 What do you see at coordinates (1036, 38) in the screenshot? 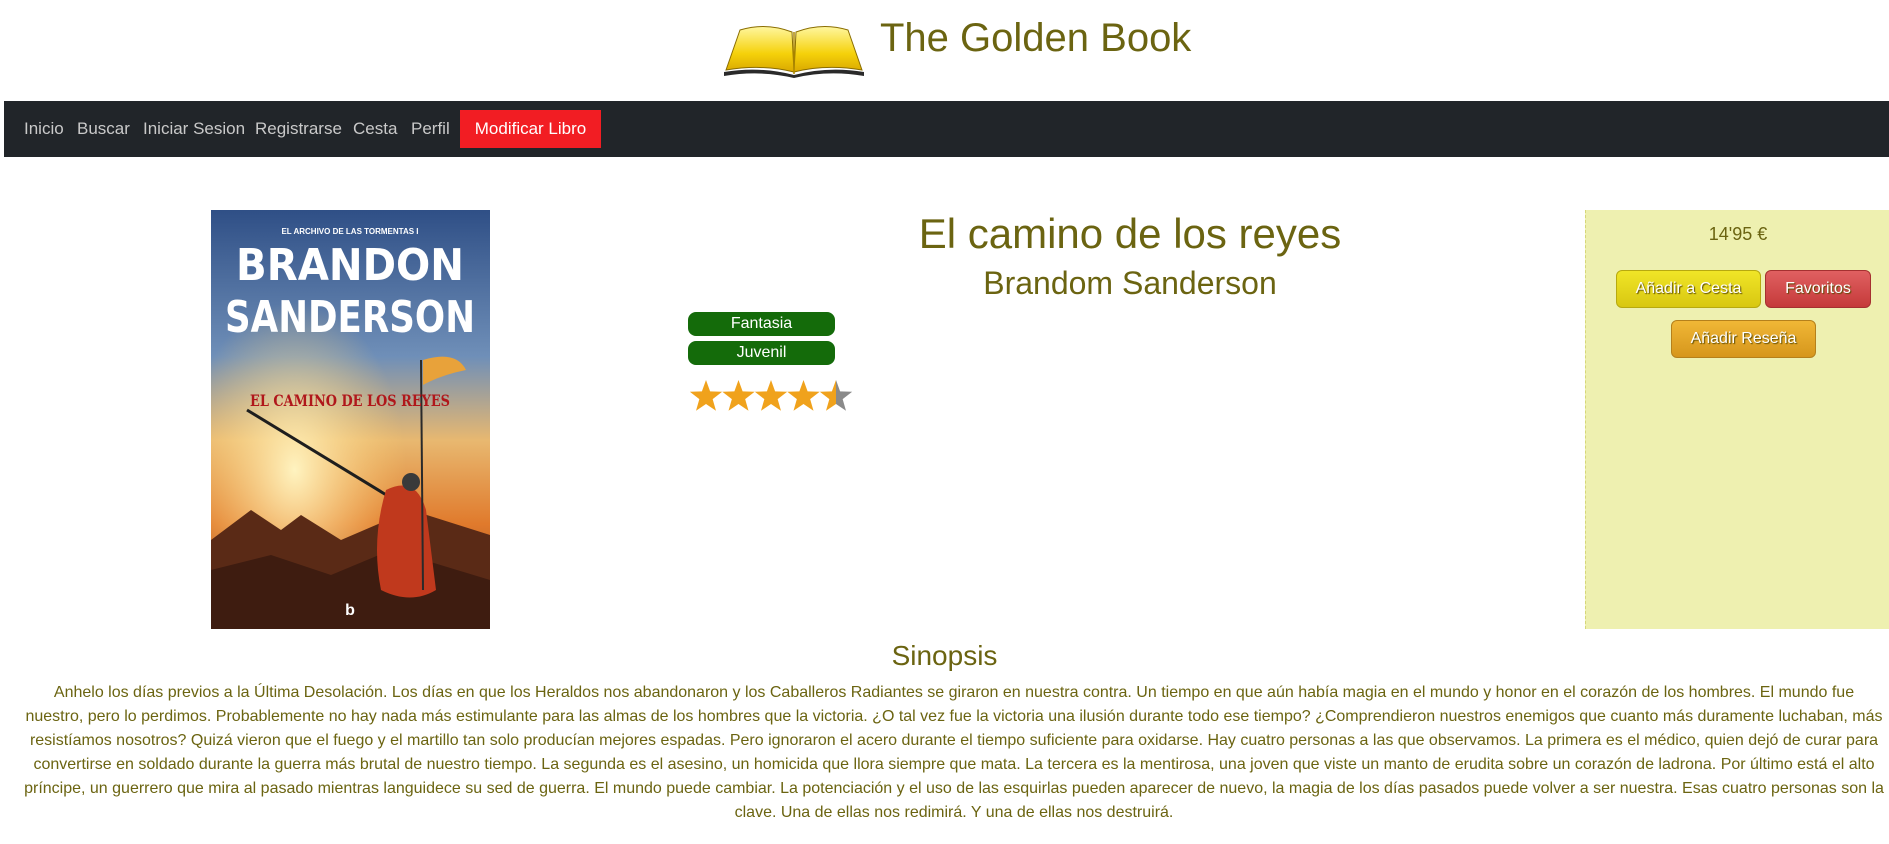
I see `site-title: The Golden Book` at bounding box center [1036, 38].